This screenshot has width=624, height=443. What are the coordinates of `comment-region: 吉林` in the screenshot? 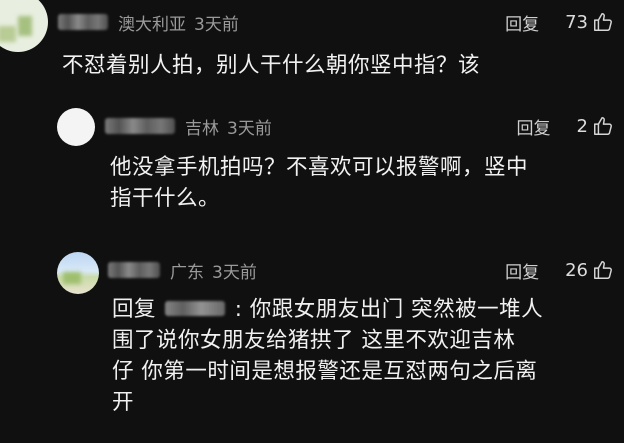 It's located at (202, 128).